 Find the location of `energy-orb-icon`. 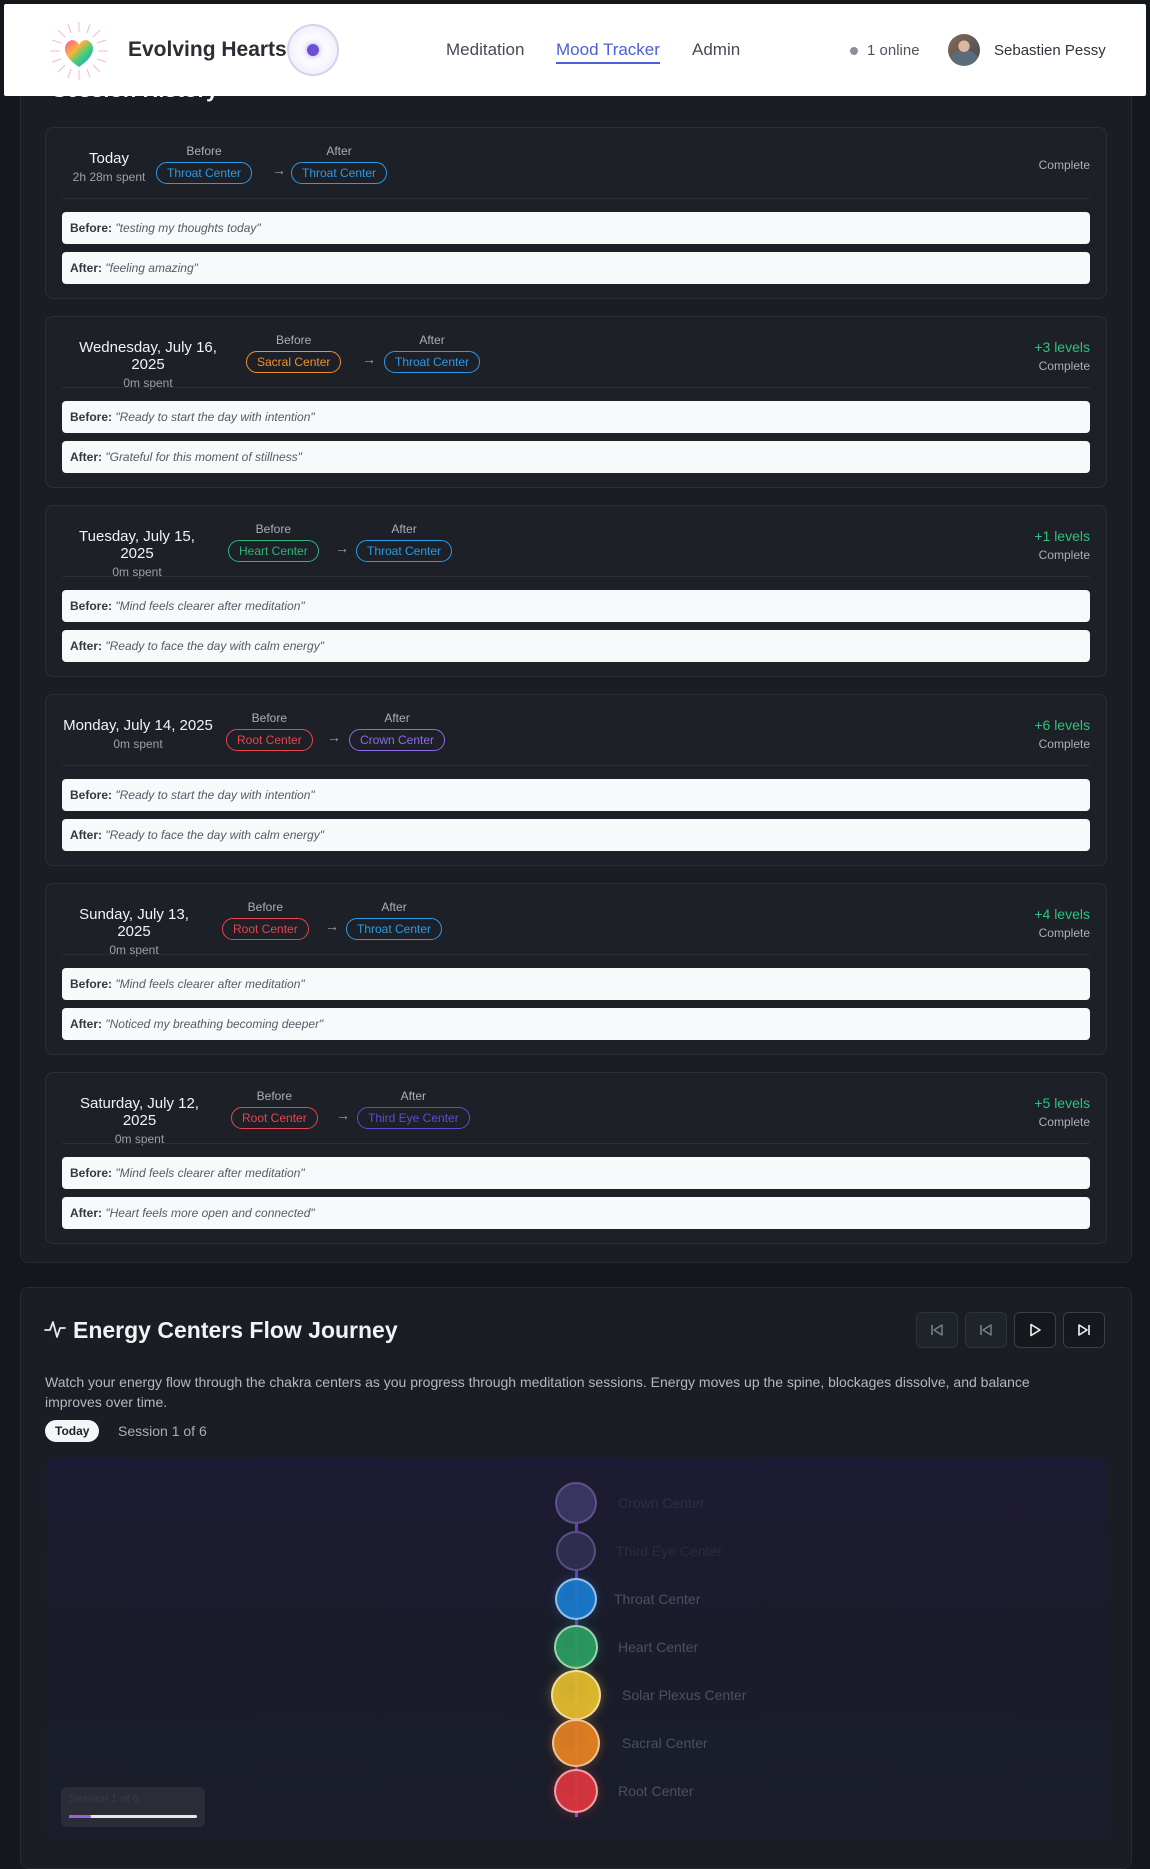

energy-orb-icon is located at coordinates (313, 50).